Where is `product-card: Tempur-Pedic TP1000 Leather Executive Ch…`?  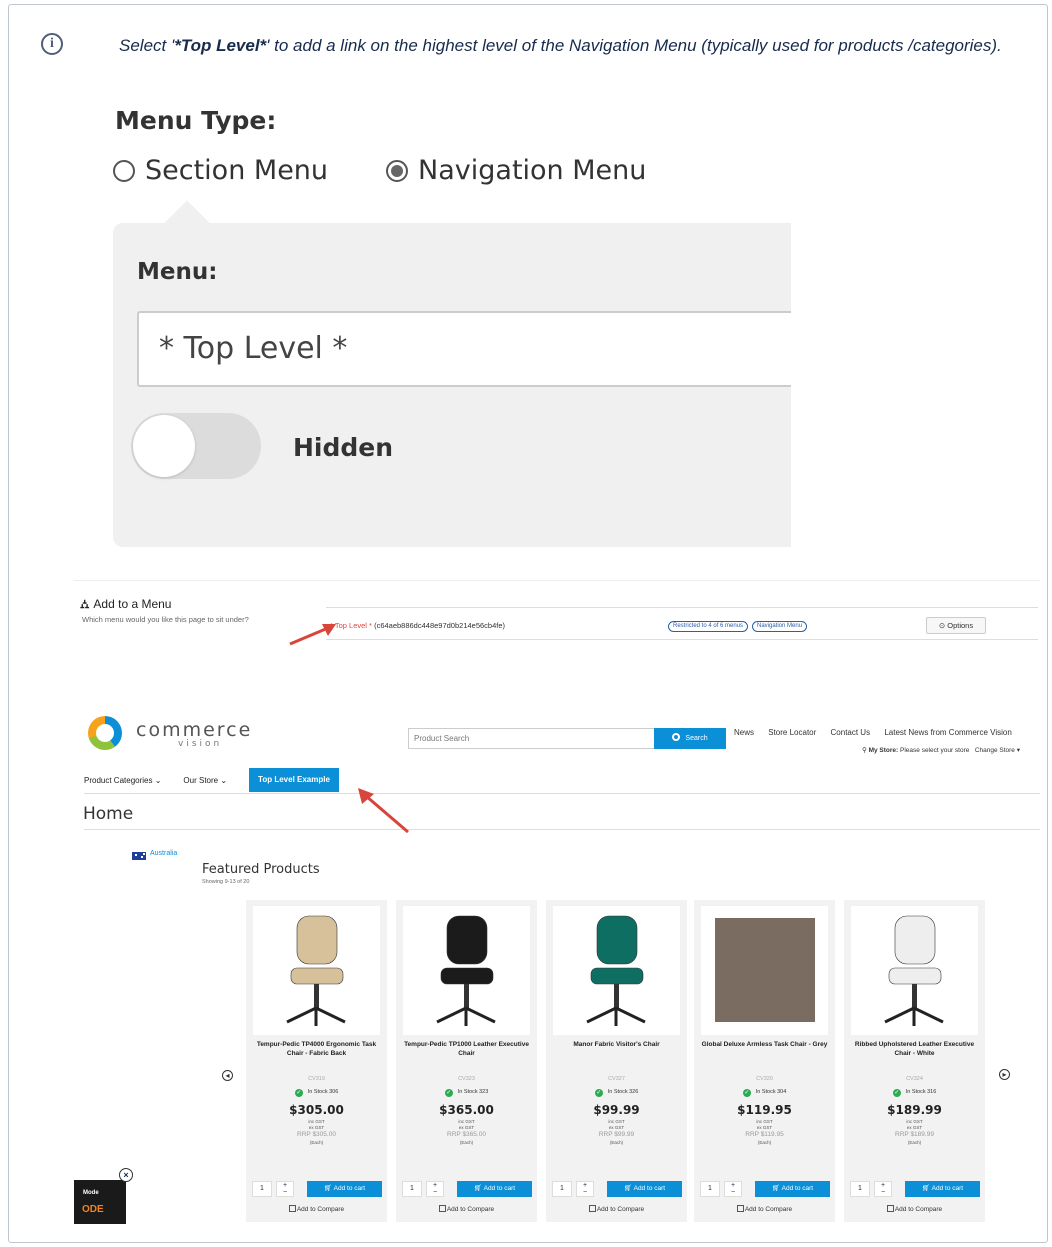
product-card: Tempur-Pedic TP1000 Leather Executive Ch… is located at coordinates (466, 1061).